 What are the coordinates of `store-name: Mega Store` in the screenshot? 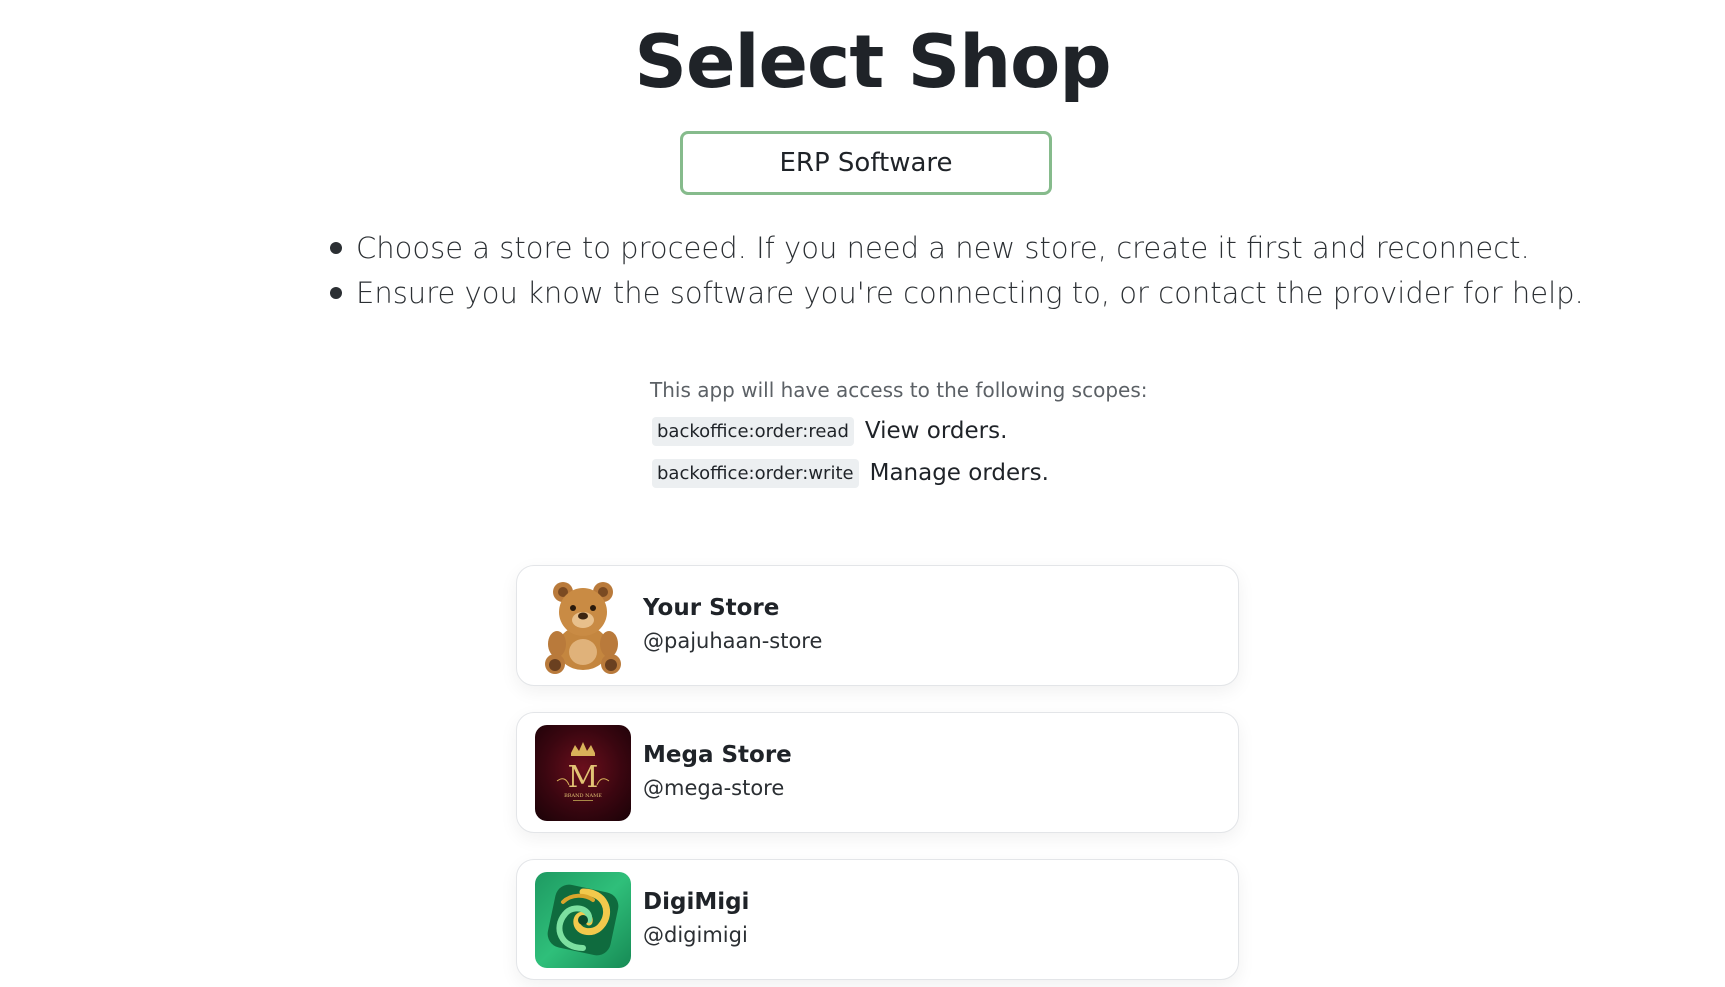 It's located at (717, 754).